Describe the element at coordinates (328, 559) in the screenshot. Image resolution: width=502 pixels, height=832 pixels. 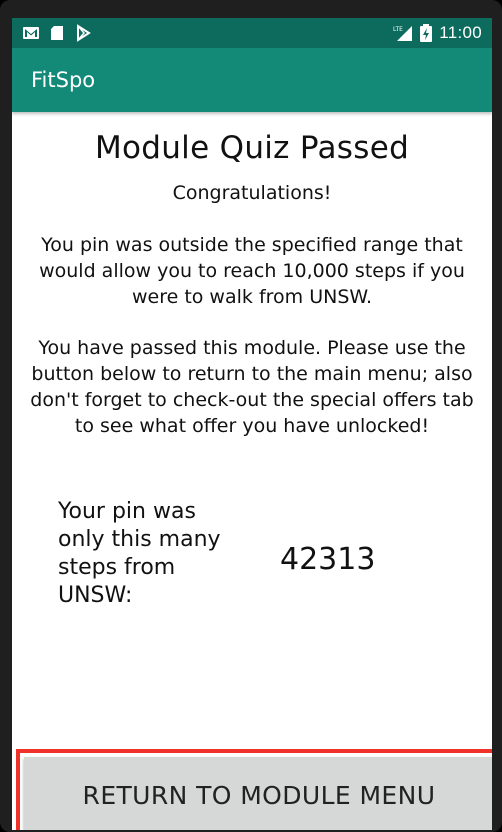
I see `steps-distance-value: 42313` at that location.